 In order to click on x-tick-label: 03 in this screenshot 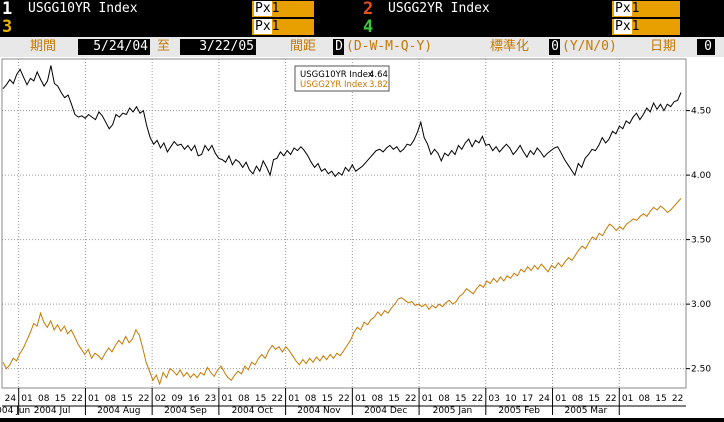, I will do `click(493, 399)`.